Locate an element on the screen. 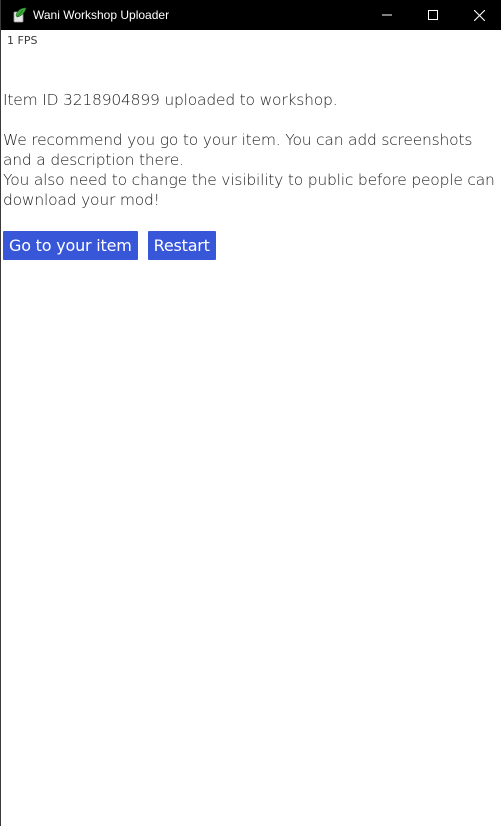 This screenshot has height=826, width=501. leaf-app-icon is located at coordinates (19, 15).